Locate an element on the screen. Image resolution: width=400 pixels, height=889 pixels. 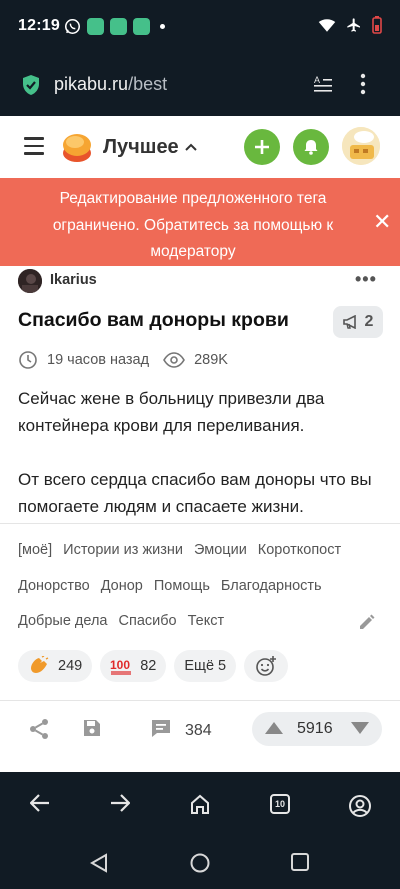
app-notification-icon is located at coordinates (95, 26).